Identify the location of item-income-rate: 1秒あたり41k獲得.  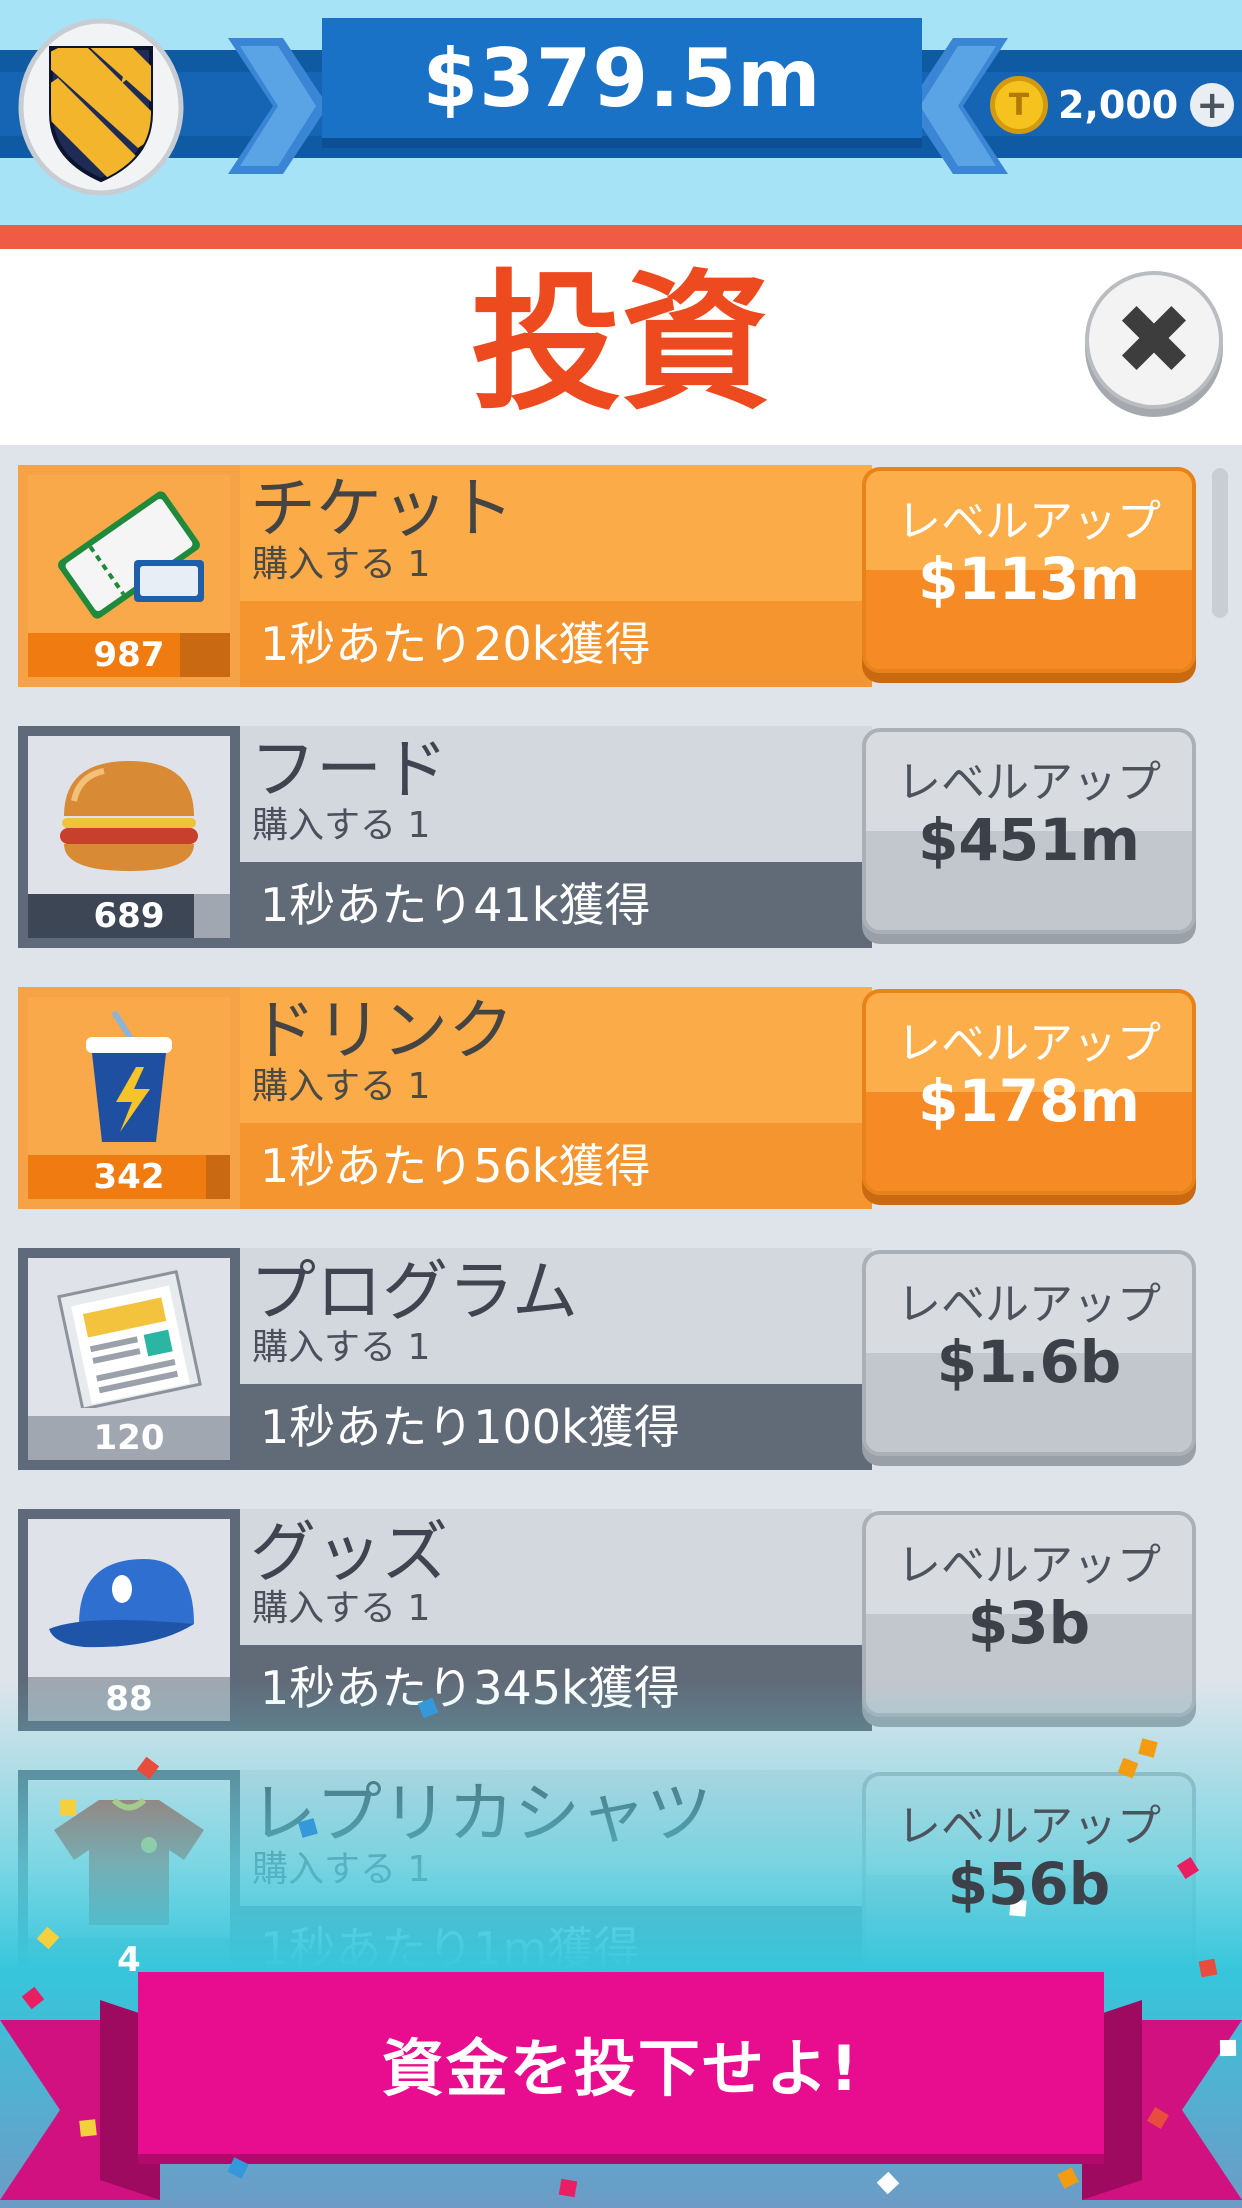
(455, 905).